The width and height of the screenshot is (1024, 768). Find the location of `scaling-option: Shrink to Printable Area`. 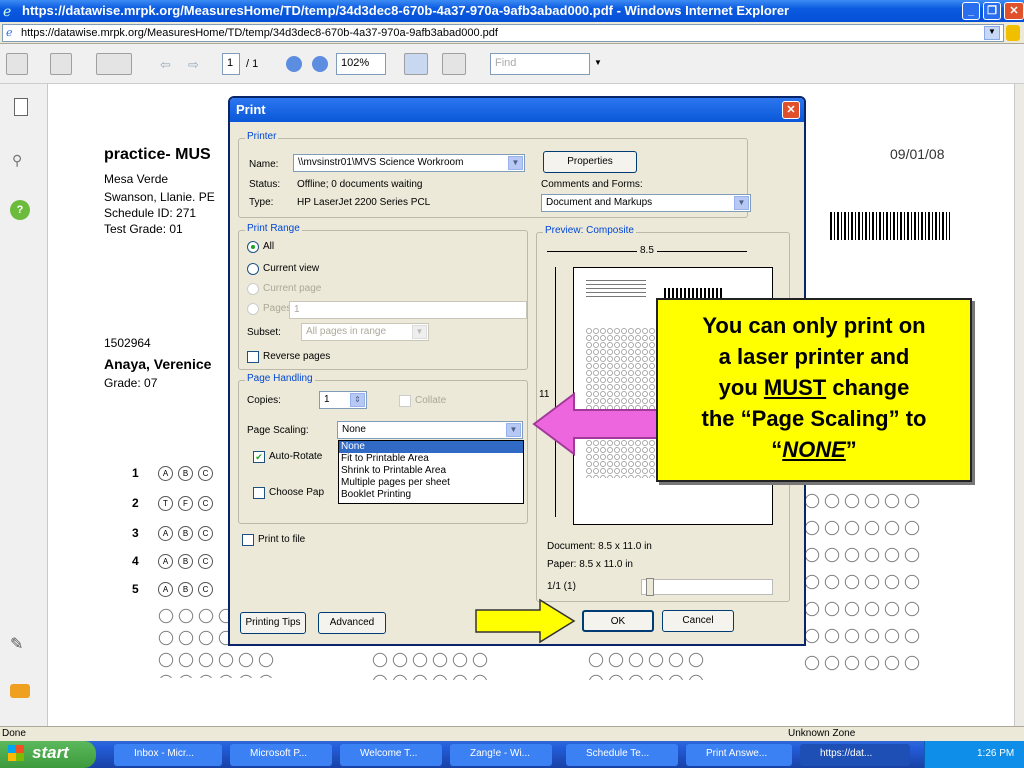

scaling-option: Shrink to Printable Area is located at coordinates (431, 471).